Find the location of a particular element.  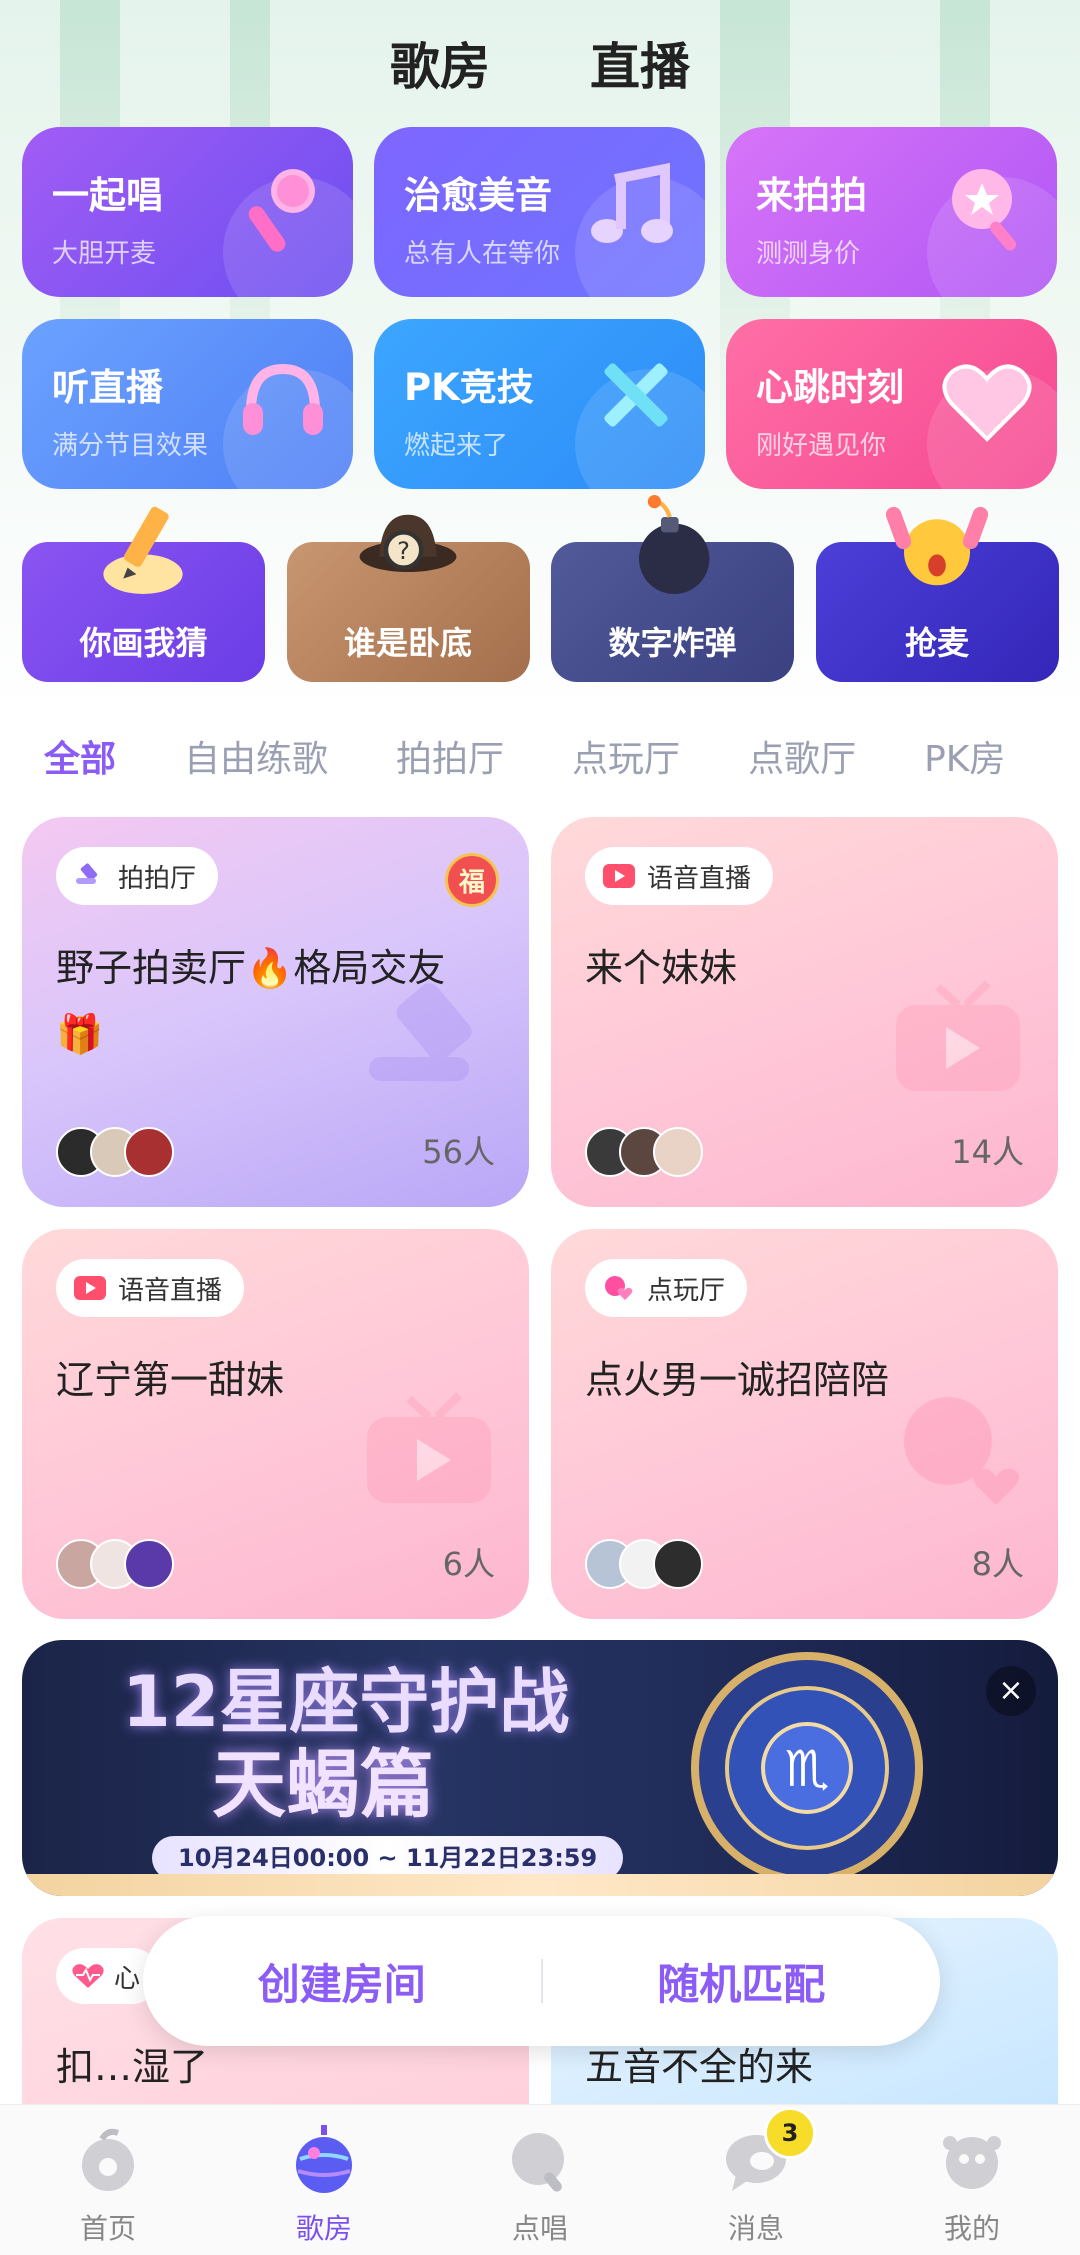

room-card: 语音直播 来个妹妹 14人 is located at coordinates (804, 1012).